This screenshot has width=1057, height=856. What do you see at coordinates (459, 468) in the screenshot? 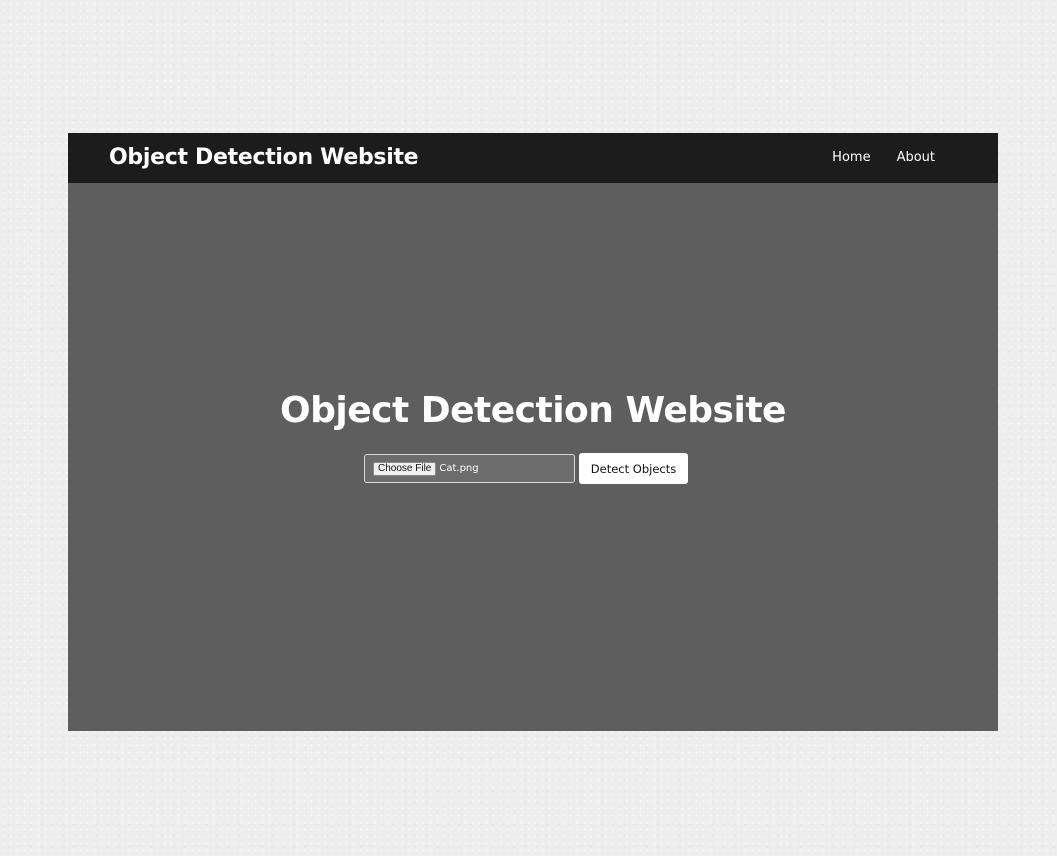
I see `selected-file-name: Cat.png` at bounding box center [459, 468].